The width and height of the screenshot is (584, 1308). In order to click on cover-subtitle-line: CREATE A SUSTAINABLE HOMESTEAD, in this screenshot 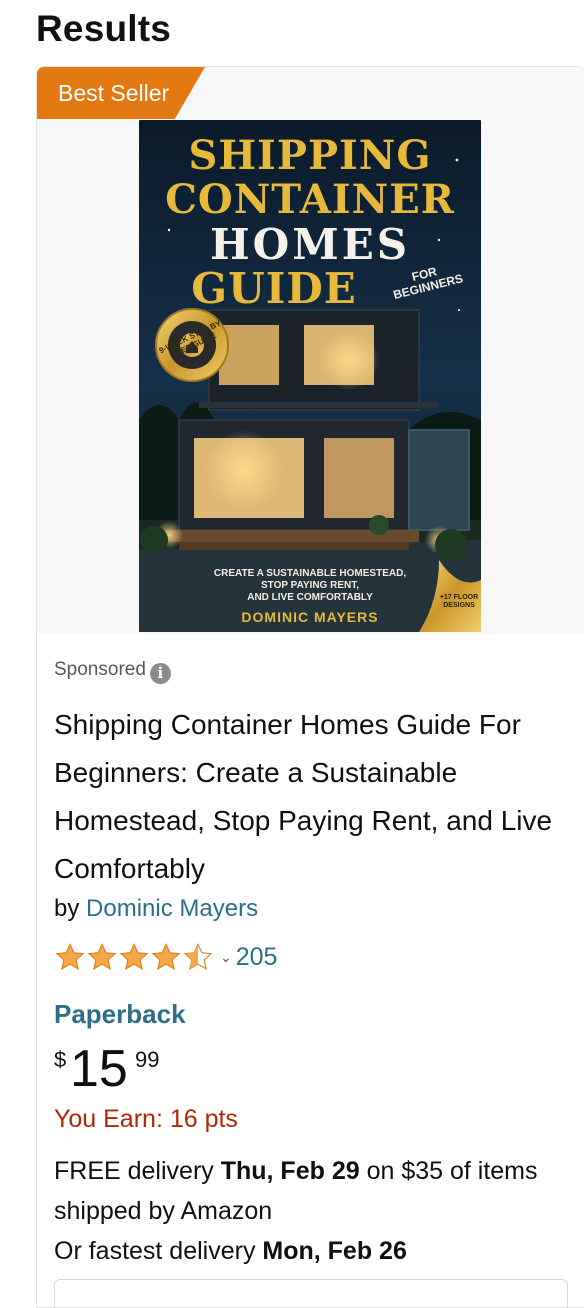, I will do `click(310, 573)`.